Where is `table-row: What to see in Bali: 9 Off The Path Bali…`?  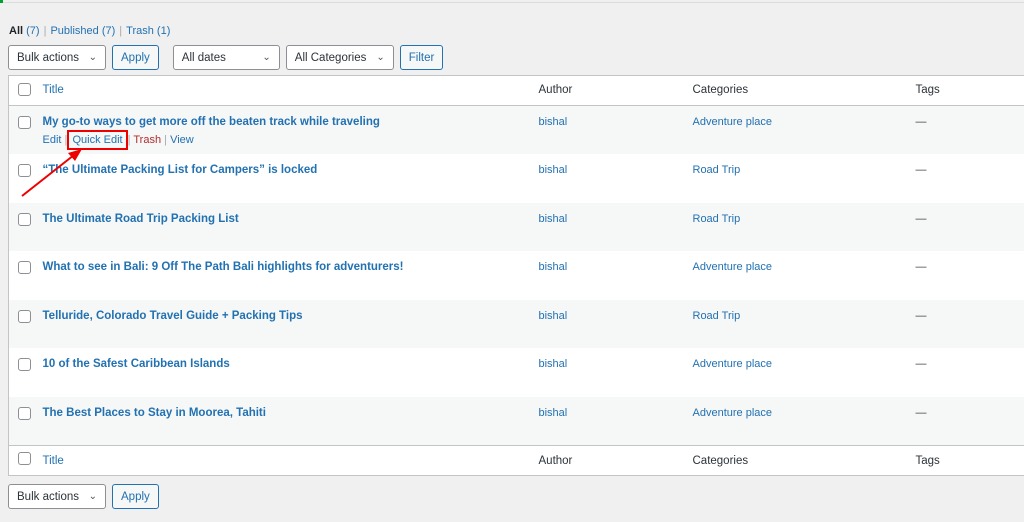
table-row: What to see in Bali: 9 Off The Path Bali… is located at coordinates (516, 275).